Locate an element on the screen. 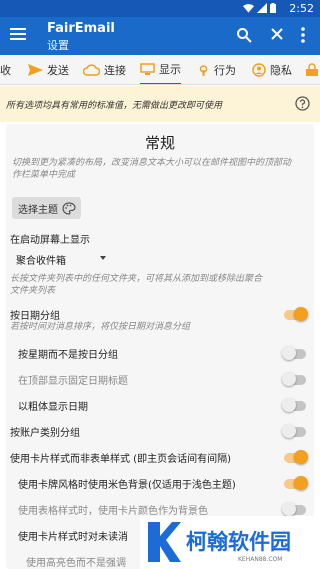  date-group-label: 按日期分组 is located at coordinates (35, 316).